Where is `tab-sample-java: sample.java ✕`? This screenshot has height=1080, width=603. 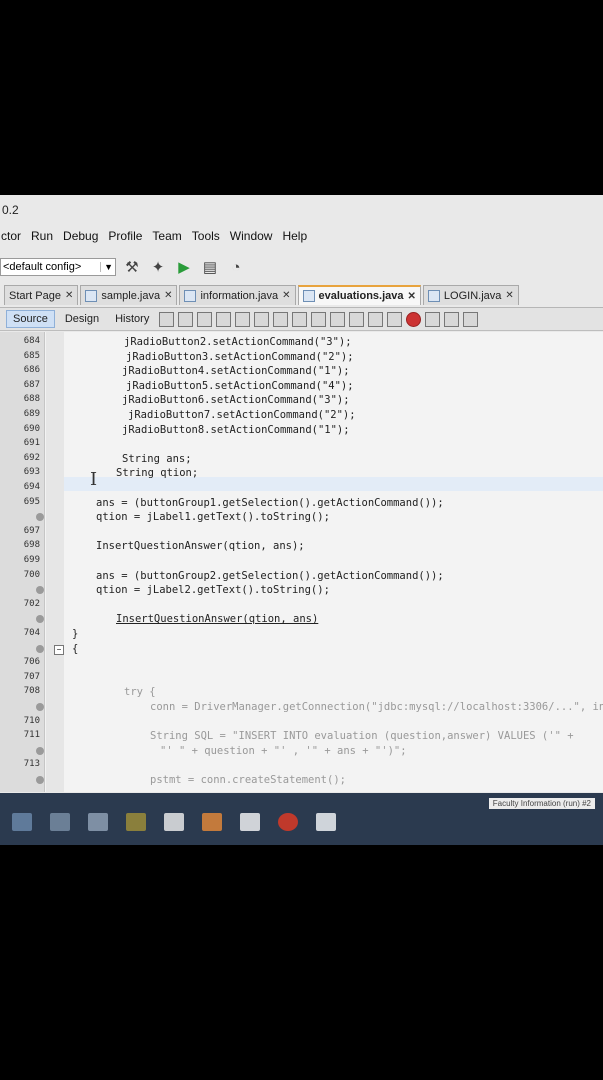
tab-sample-java: sample.java ✕ is located at coordinates (129, 295).